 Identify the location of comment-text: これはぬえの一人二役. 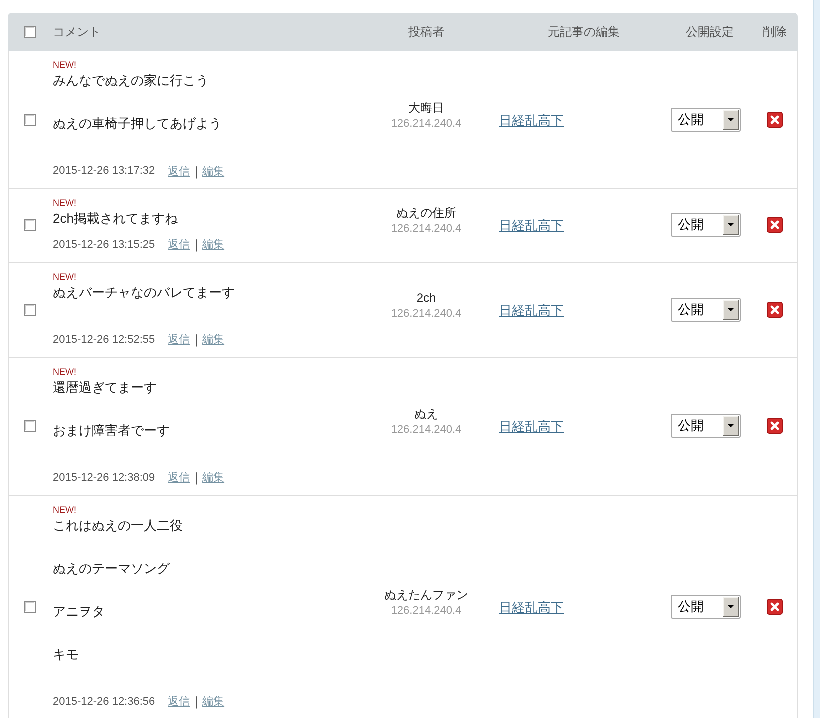
(118, 525).